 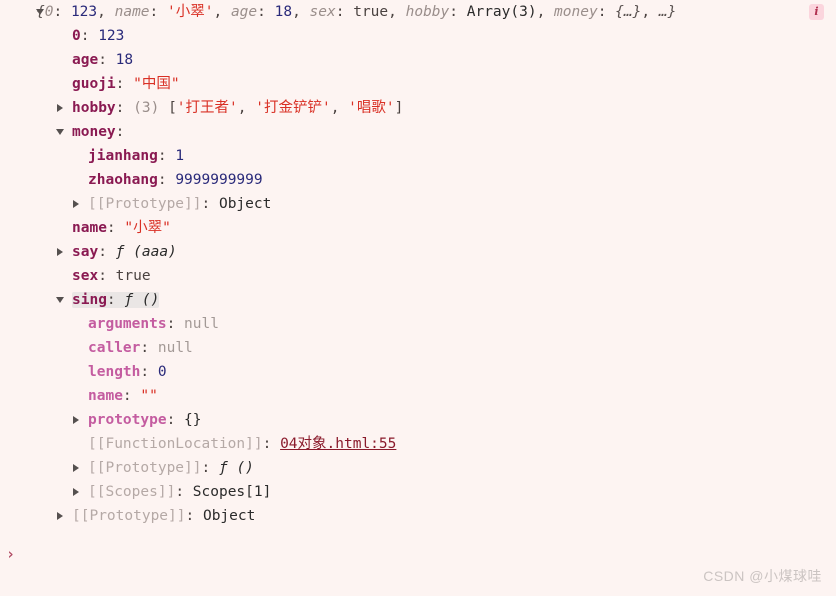 I want to click on row-content: [[Prototype]]: ƒ (), so click(x=127, y=468).